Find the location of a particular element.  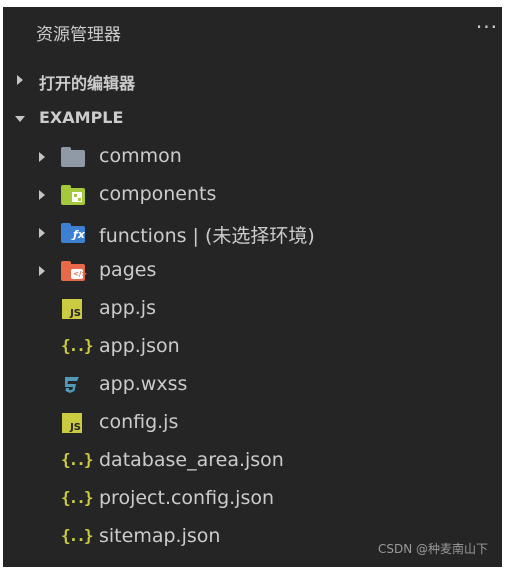

tree-item-label: project.config.json is located at coordinates (187, 498).